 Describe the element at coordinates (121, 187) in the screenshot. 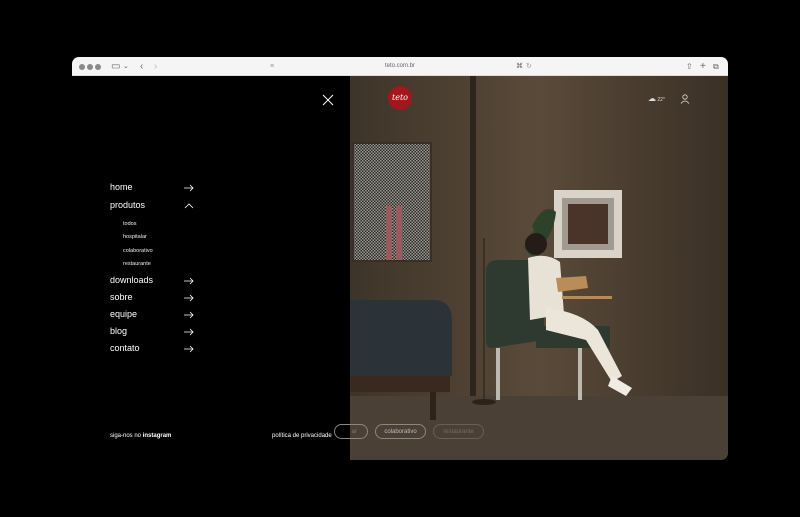

I see `menu-item-home: home` at that location.